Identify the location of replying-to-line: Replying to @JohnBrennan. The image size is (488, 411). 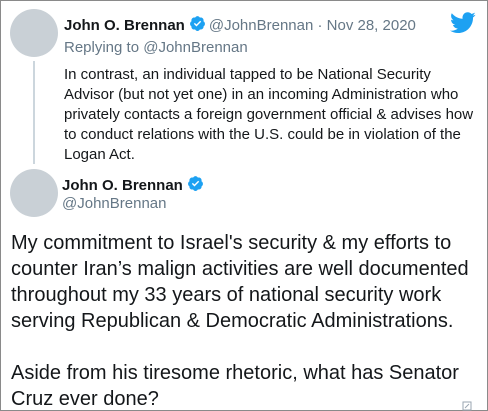
(156, 47).